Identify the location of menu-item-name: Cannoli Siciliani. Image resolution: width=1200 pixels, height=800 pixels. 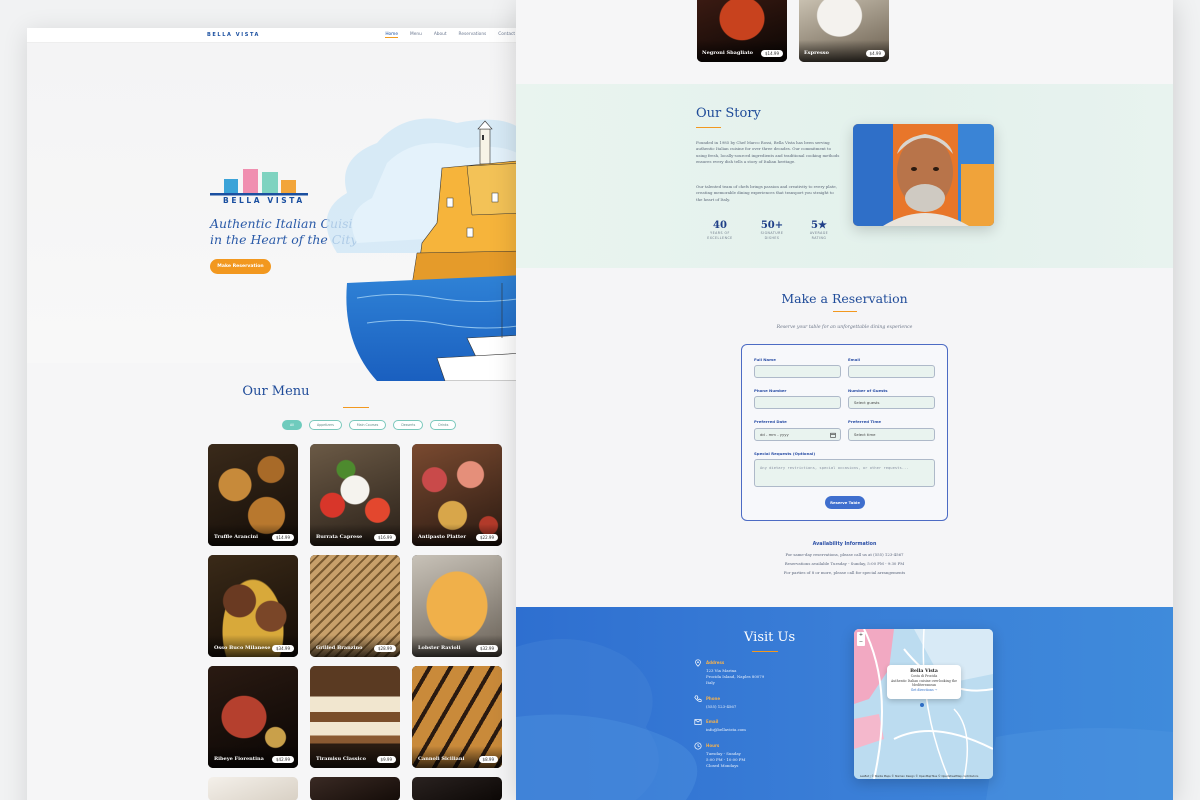
(441, 759).